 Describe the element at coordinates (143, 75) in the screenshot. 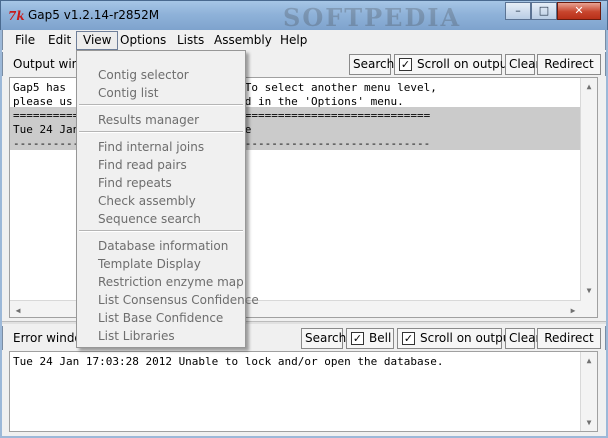

I see `menu-item-contig-selector: Contig selector` at that location.